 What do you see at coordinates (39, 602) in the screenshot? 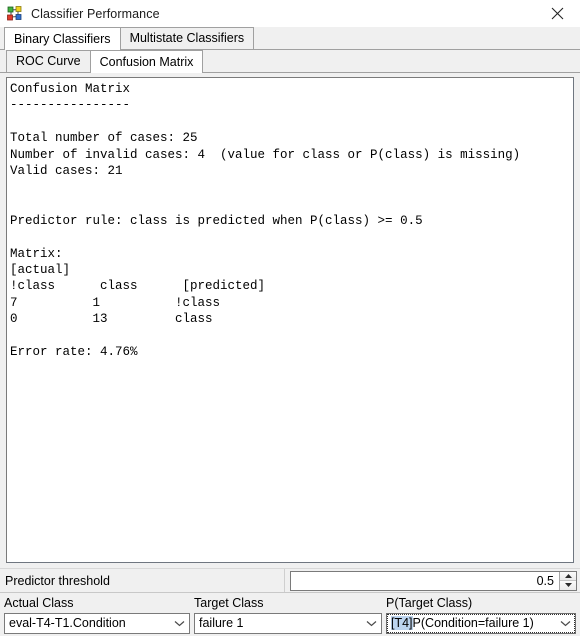
I see `actual-class-label: Actual Class` at bounding box center [39, 602].